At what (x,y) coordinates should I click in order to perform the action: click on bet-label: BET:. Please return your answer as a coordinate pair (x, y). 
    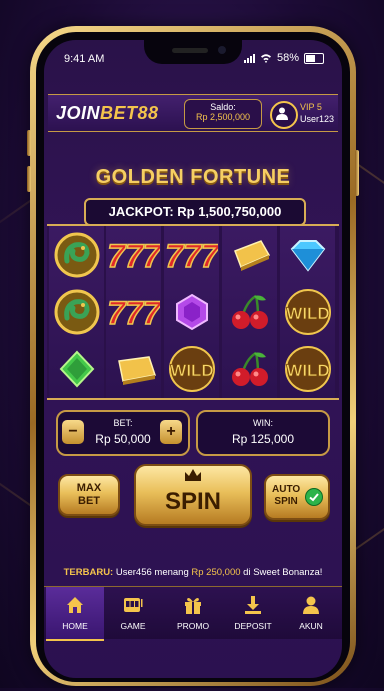
    Looking at the image, I should click on (123, 423).